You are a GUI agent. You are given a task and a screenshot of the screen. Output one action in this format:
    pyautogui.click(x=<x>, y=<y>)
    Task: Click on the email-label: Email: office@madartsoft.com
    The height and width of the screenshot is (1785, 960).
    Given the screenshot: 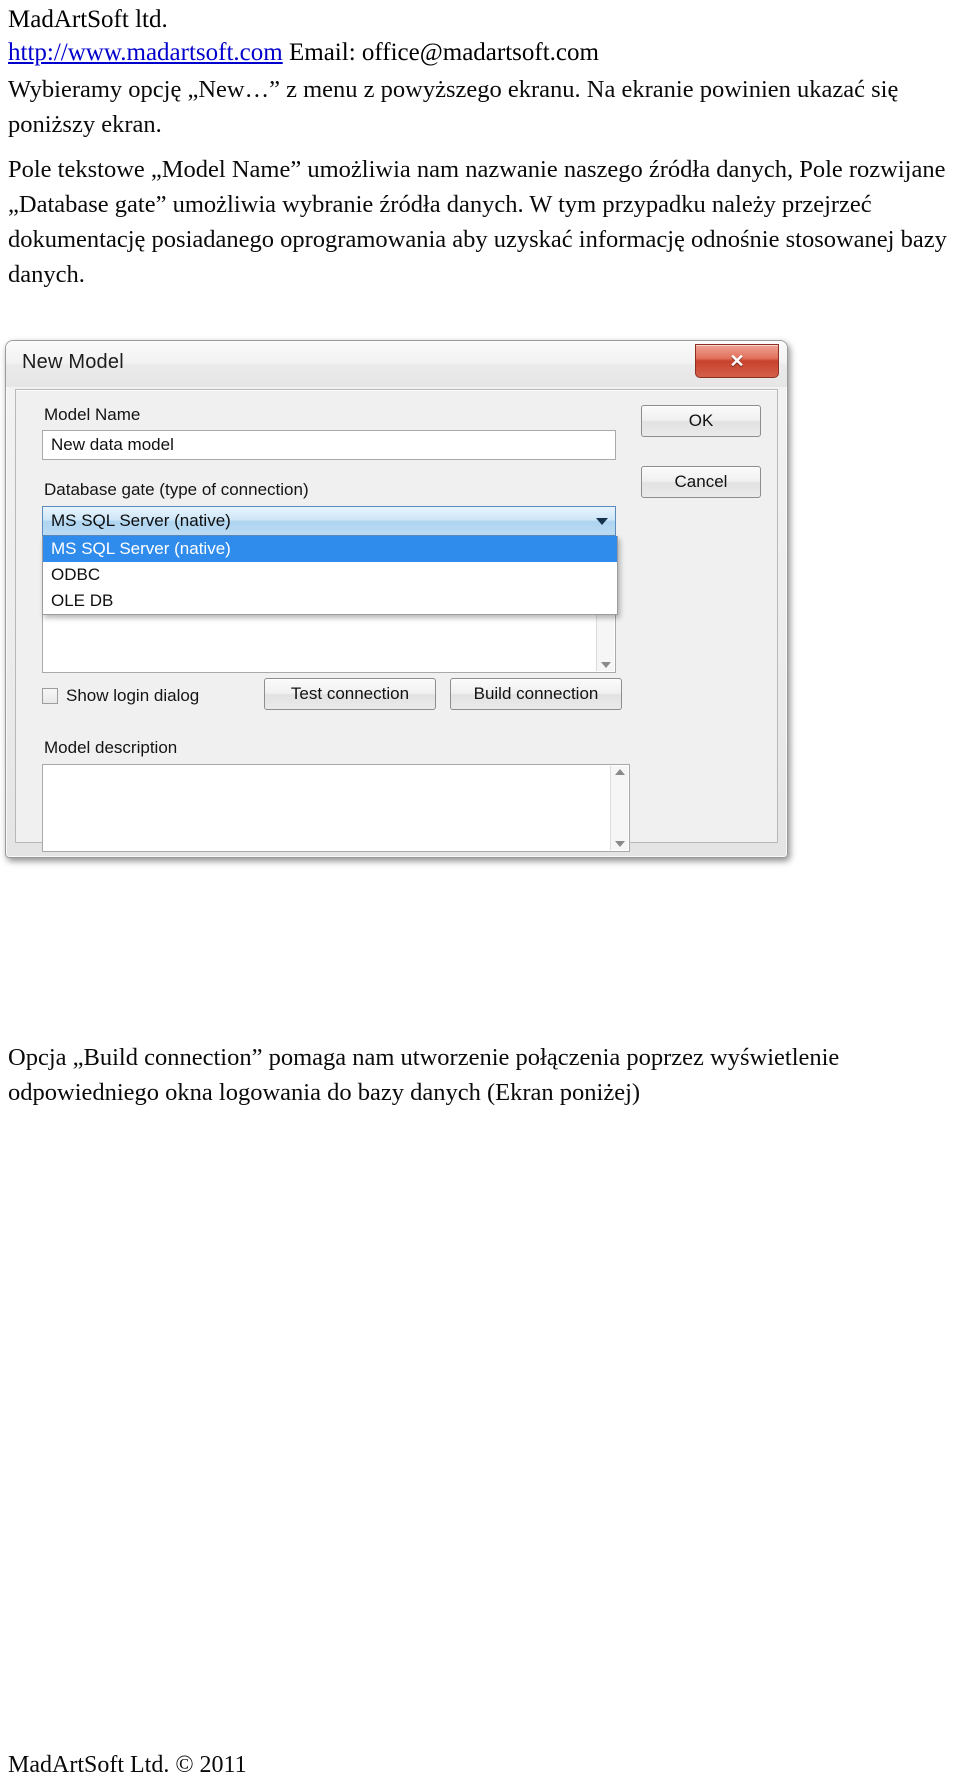 What is the action you would take?
    pyautogui.click(x=443, y=52)
    